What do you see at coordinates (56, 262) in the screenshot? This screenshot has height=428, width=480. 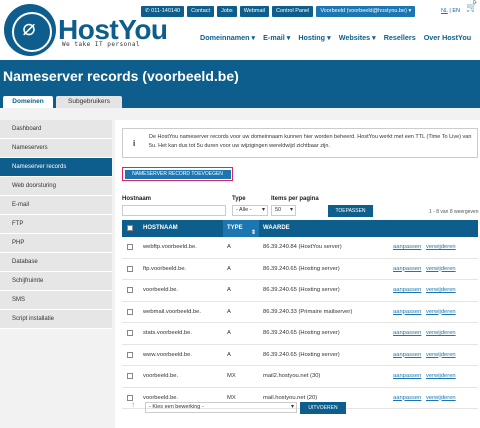 I see `sidebar-item-database: Database` at bounding box center [56, 262].